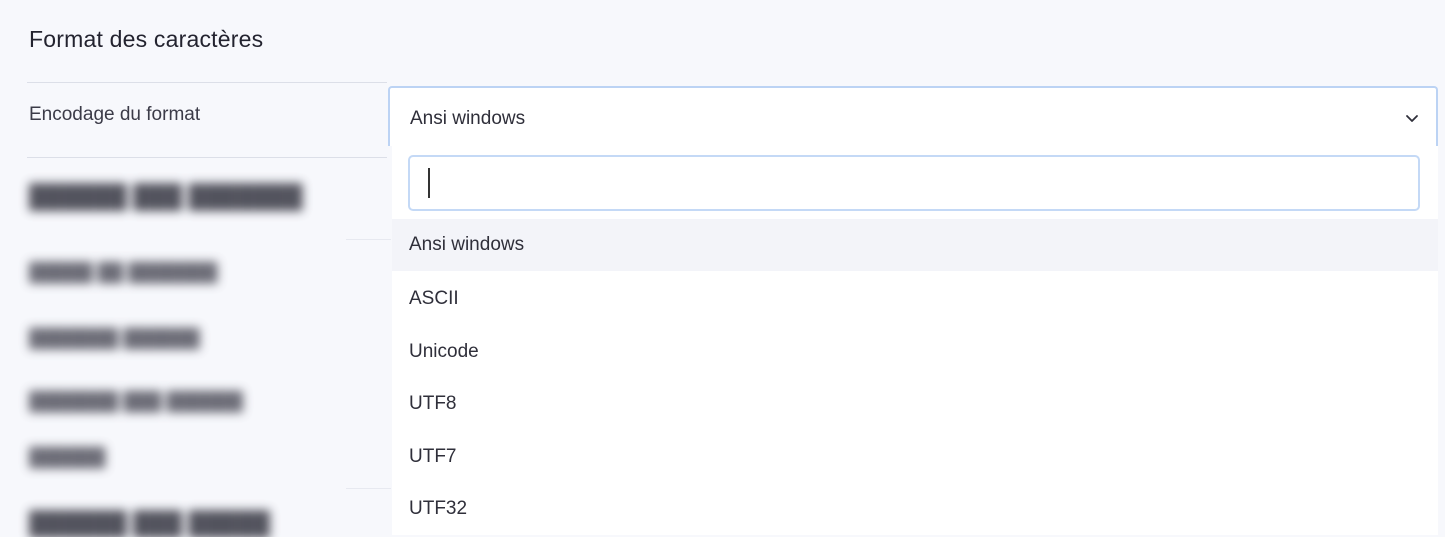 The height and width of the screenshot is (537, 1445). What do you see at coordinates (123, 272) in the screenshot?
I see `blurred-row: █████ ██ ███████` at bounding box center [123, 272].